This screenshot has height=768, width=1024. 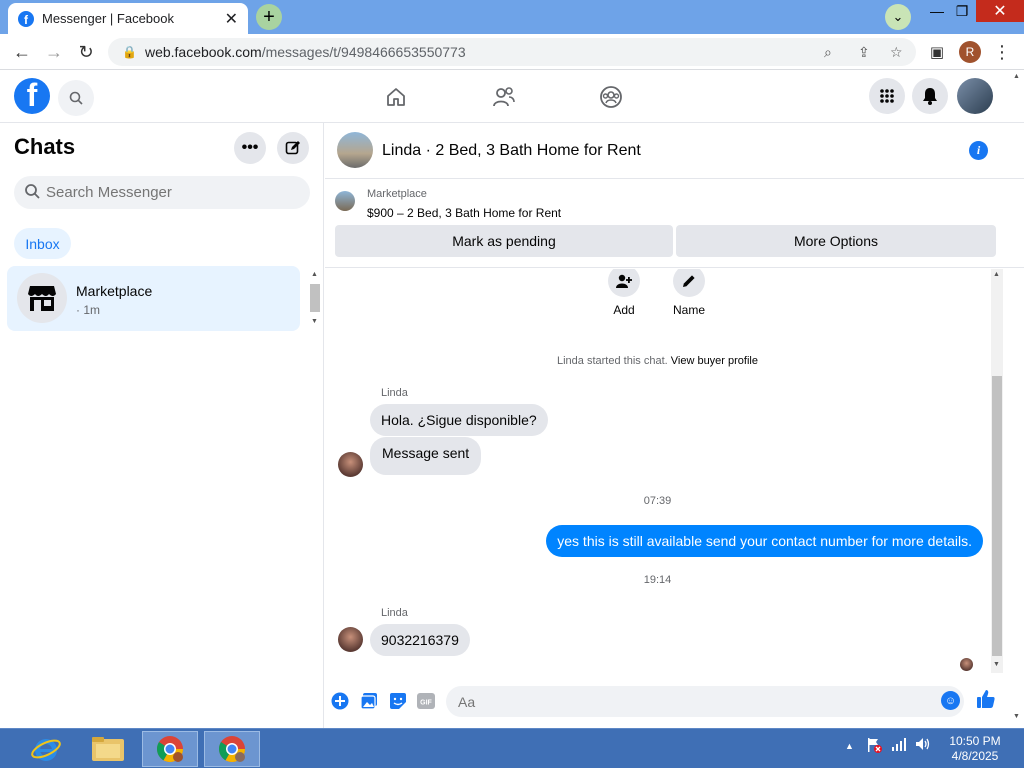 I want to click on more-options-button: More Options, so click(x=836, y=241).